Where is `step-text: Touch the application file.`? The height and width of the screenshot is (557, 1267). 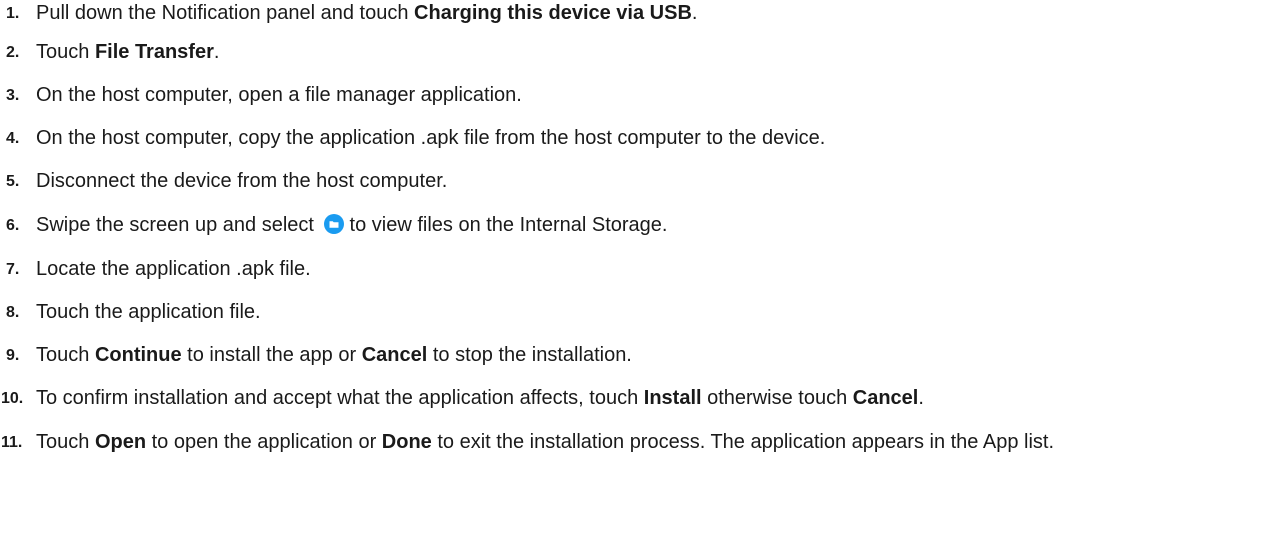 step-text: Touch the application file. is located at coordinates (148, 312).